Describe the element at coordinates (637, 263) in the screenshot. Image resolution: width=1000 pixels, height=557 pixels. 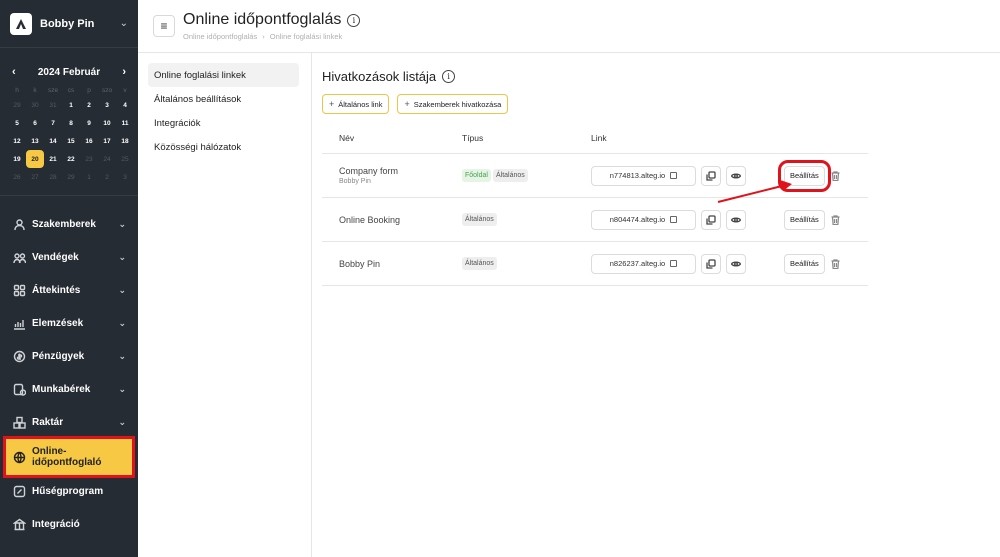
I see `link-url: n826237.alteg.io` at that location.